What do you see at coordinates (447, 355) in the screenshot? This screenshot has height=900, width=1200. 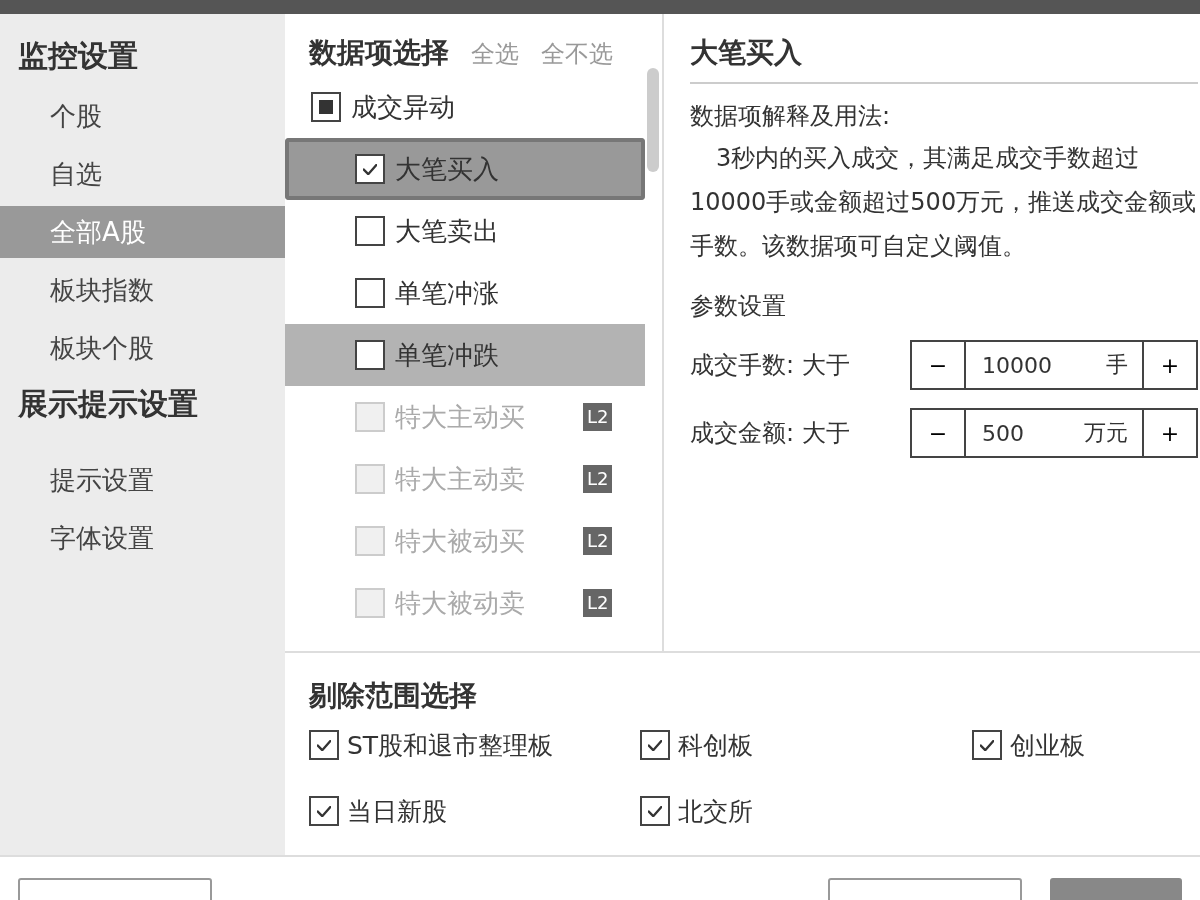 I see `data-item-label: 单笔冲跌` at bounding box center [447, 355].